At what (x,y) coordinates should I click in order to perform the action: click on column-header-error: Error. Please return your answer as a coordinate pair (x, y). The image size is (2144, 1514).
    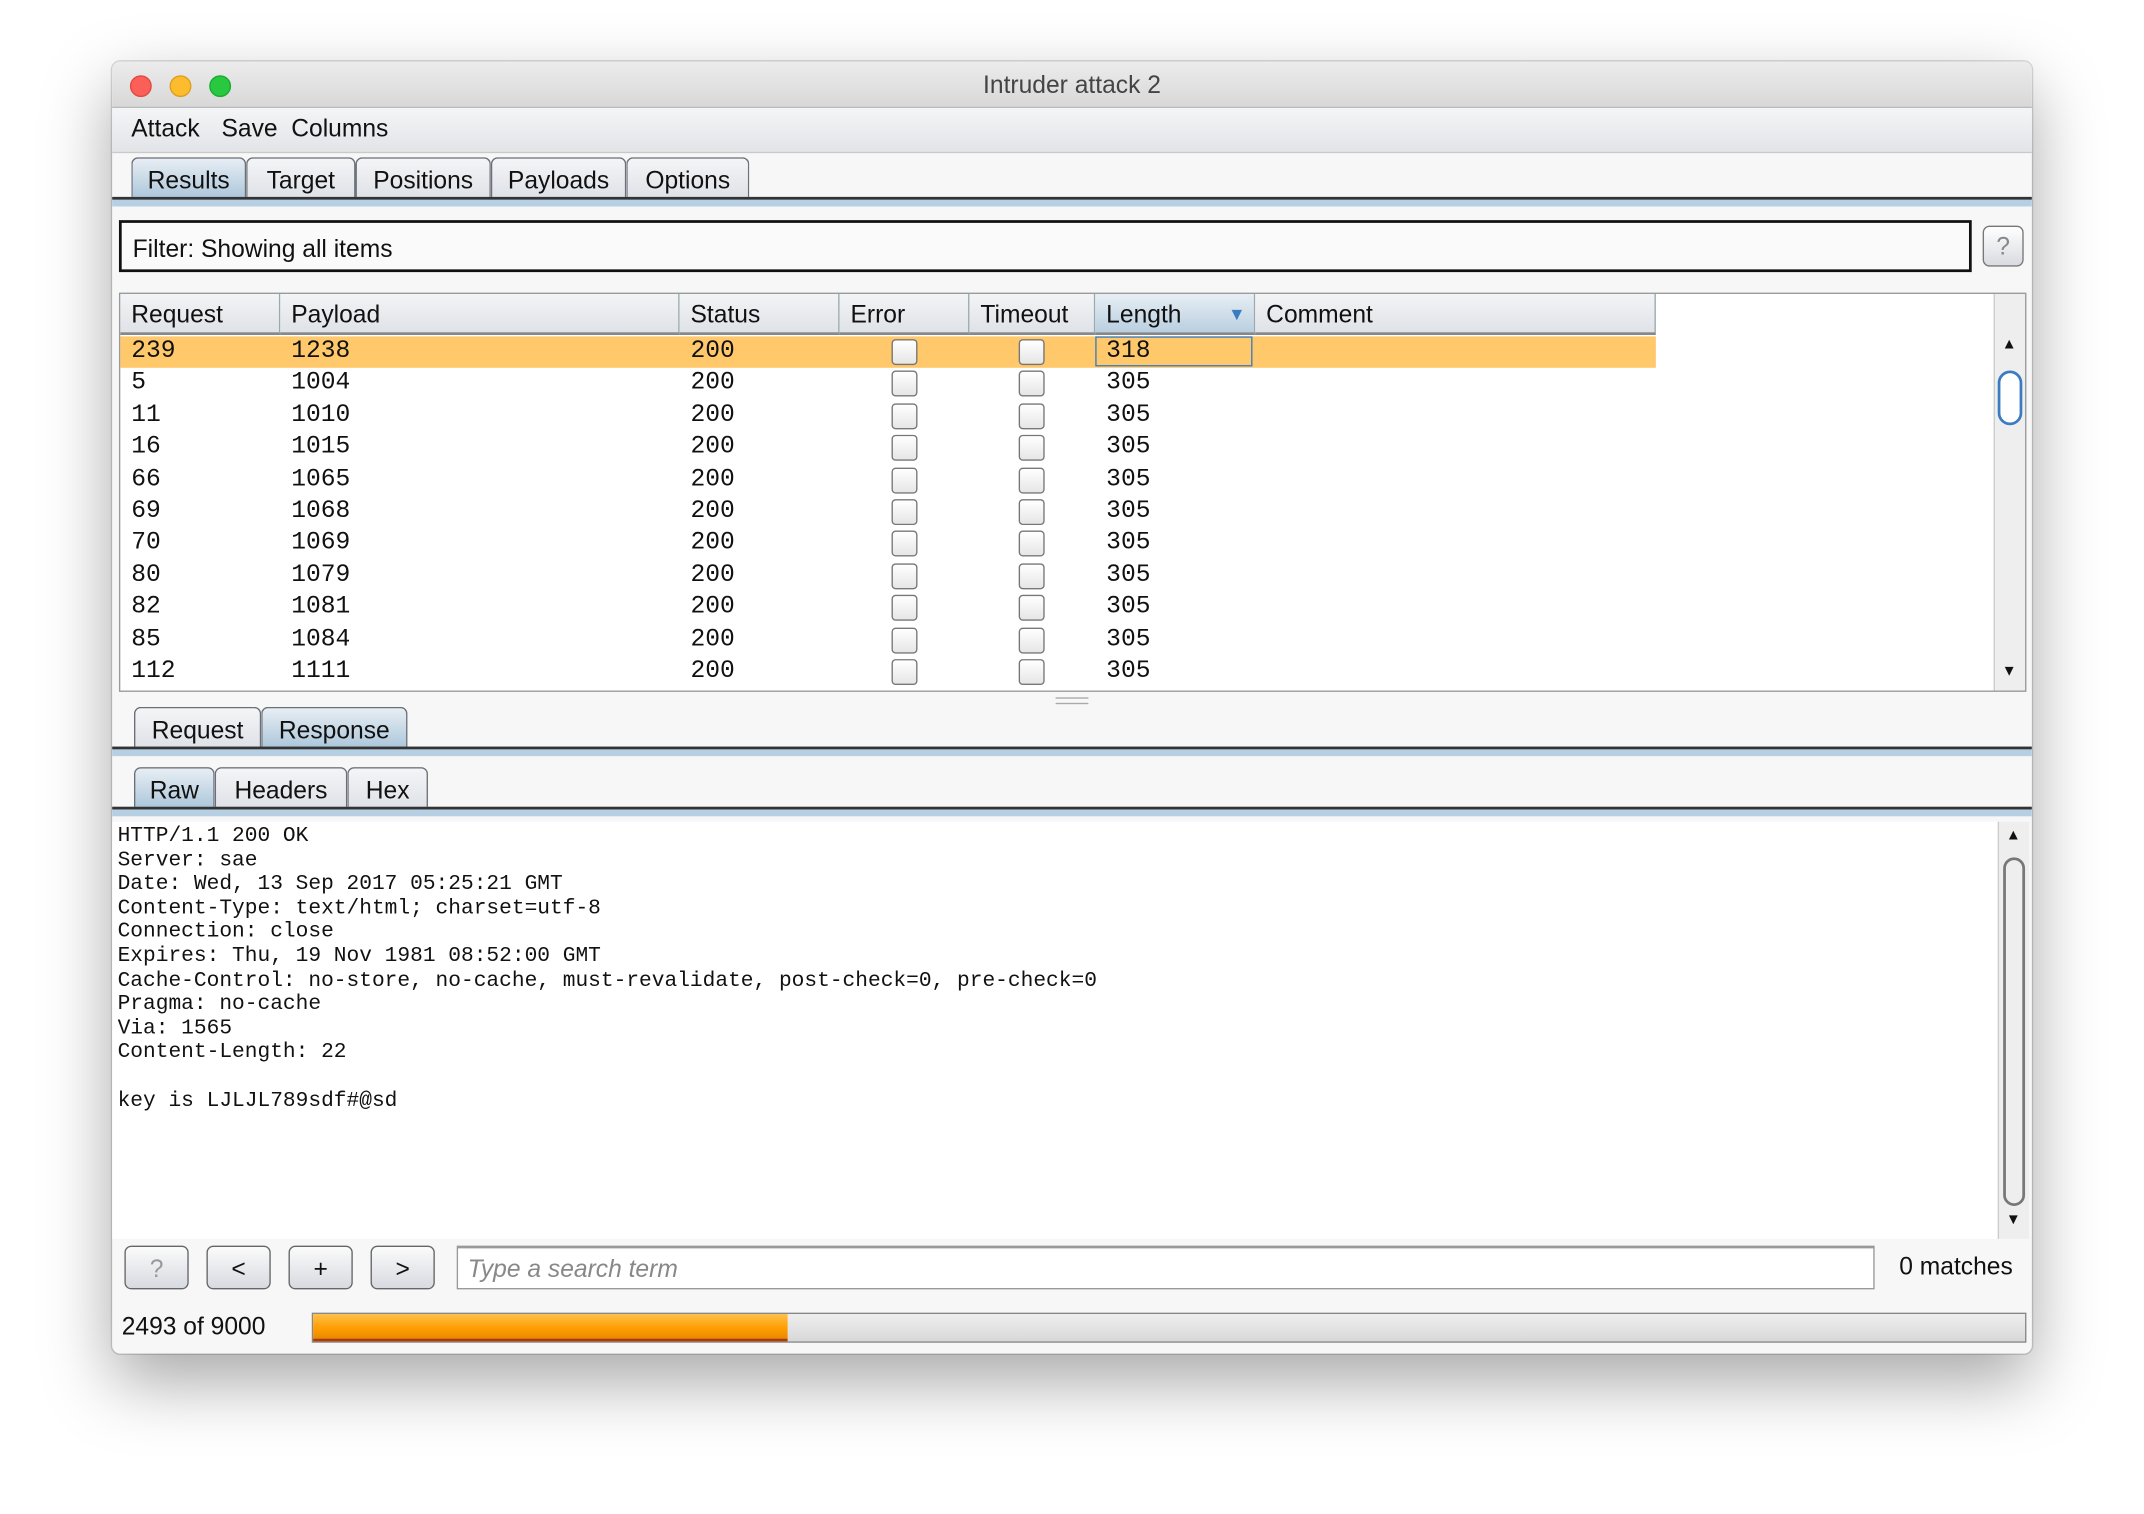
    Looking at the image, I should click on (904, 314).